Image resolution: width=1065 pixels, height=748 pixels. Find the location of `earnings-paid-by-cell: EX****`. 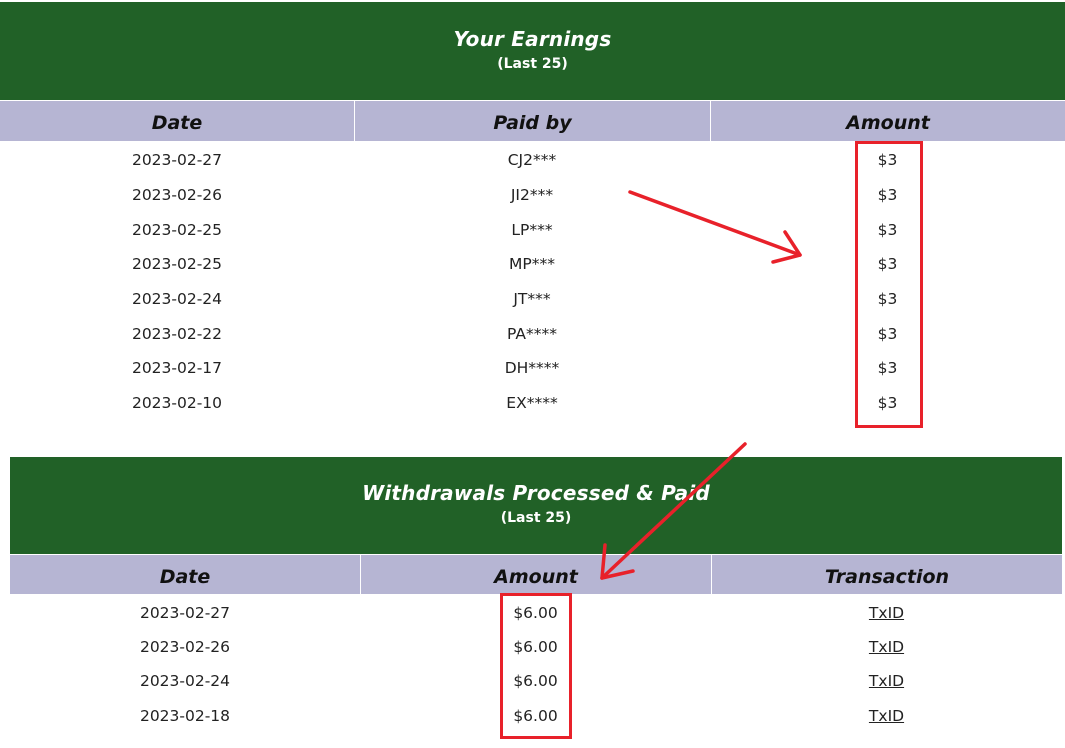

earnings-paid-by-cell: EX**** is located at coordinates (532, 403).